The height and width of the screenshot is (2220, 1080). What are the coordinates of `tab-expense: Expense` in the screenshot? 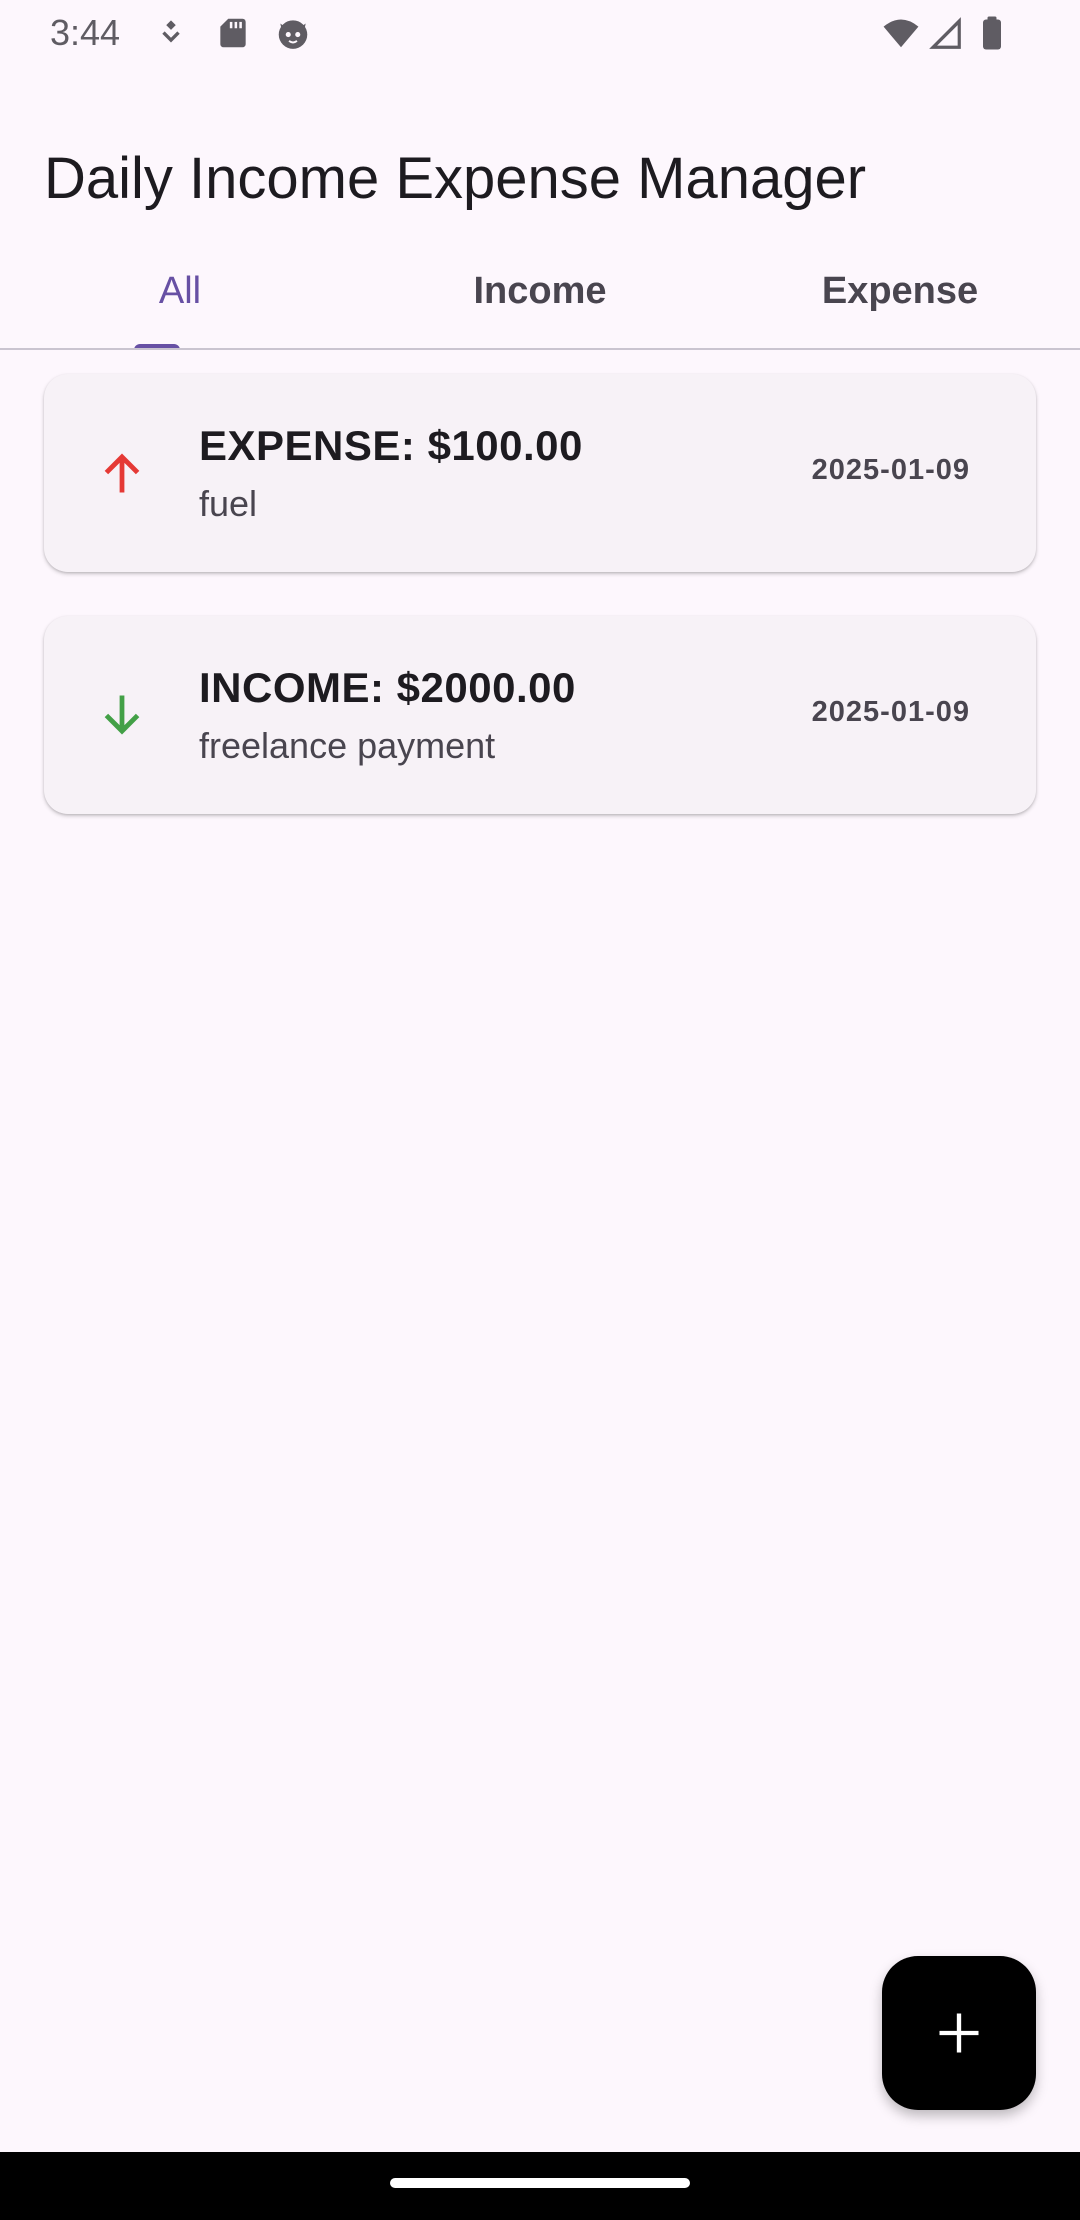 It's located at (900, 291).